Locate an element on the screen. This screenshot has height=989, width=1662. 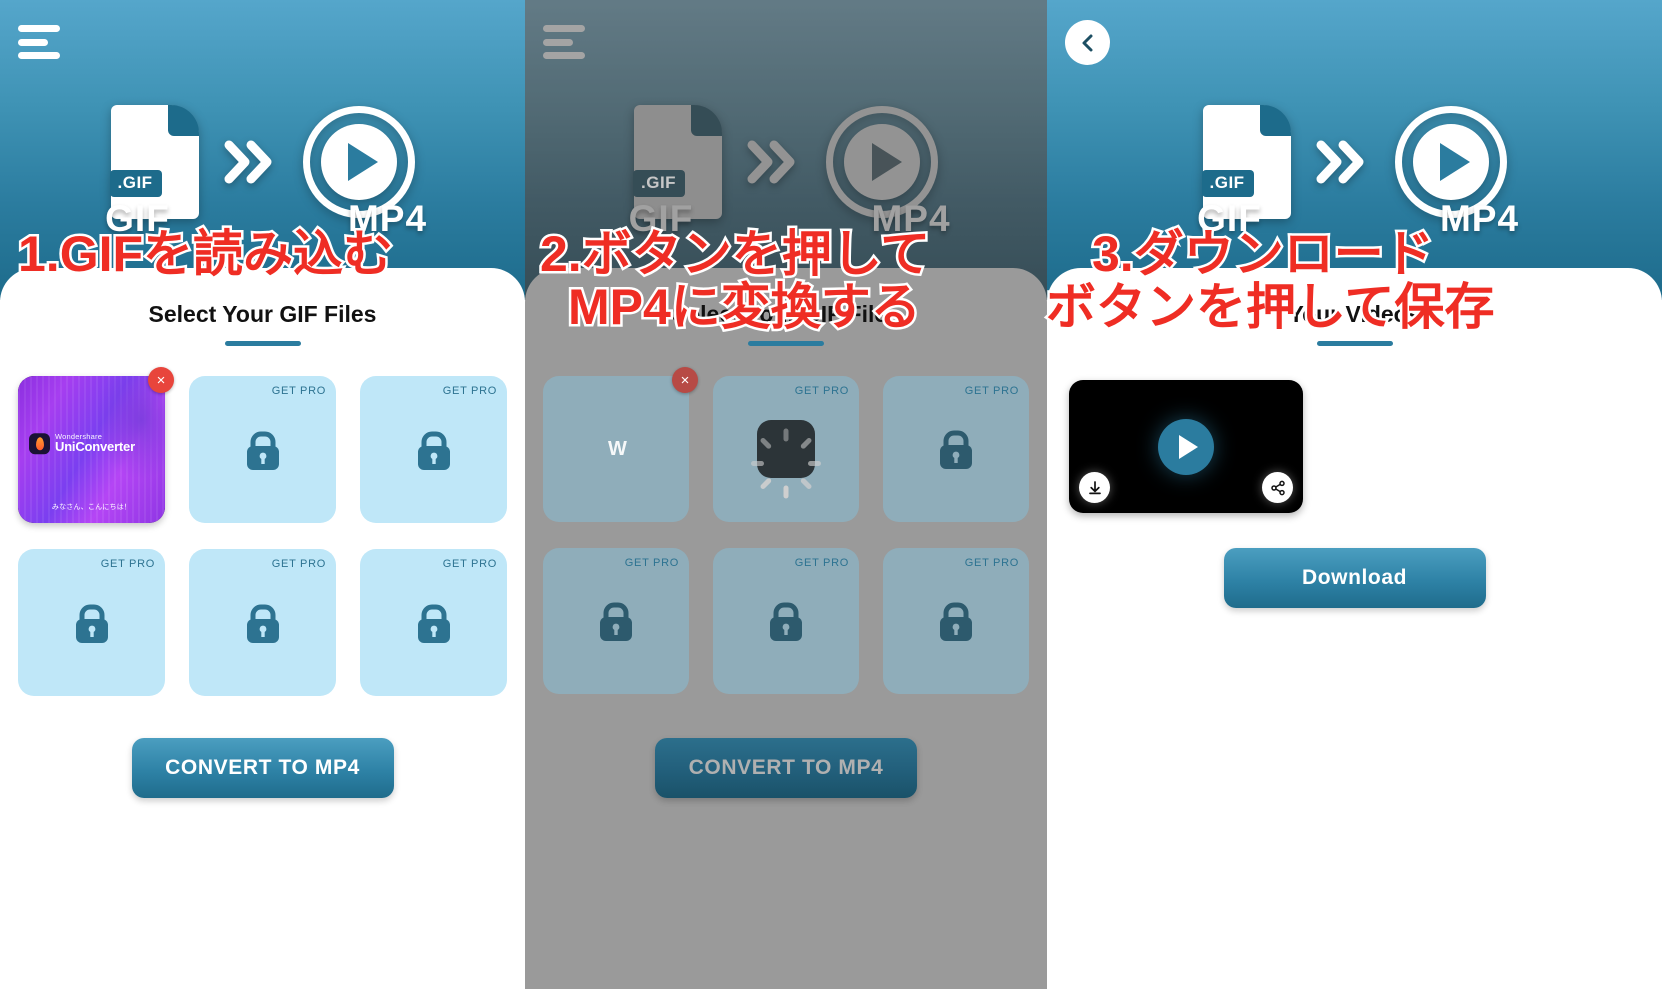
selected-gif-tile: Wondershare UniConverter みなさん、こんにちは！ × is located at coordinates (96, 445).